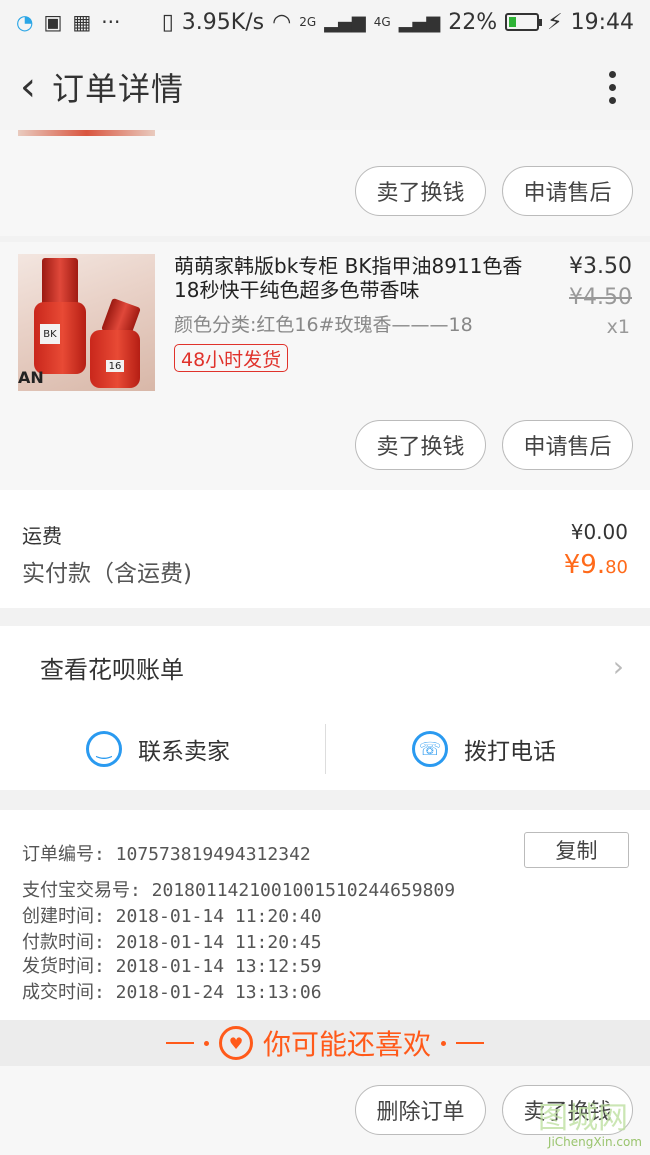 This screenshot has width=650, height=1155. I want to click on contact-bar: ‿ 联系卖家 ☏ 拨打电话, so click(325, 749).